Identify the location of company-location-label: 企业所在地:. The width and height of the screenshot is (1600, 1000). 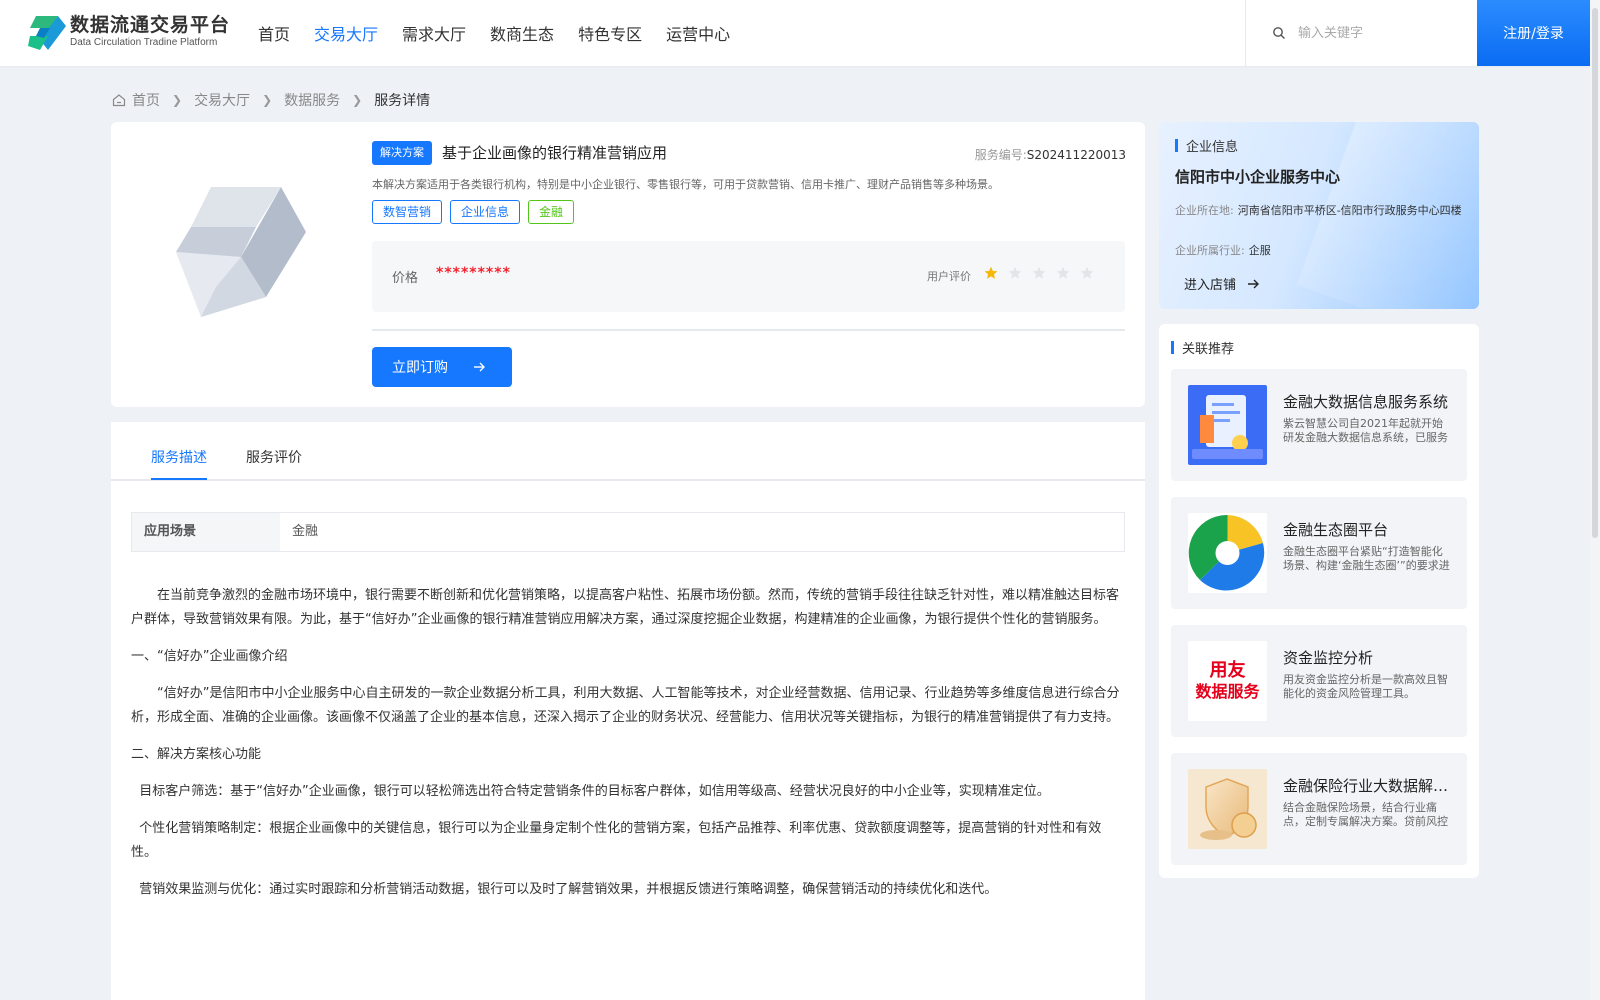
(1204, 210).